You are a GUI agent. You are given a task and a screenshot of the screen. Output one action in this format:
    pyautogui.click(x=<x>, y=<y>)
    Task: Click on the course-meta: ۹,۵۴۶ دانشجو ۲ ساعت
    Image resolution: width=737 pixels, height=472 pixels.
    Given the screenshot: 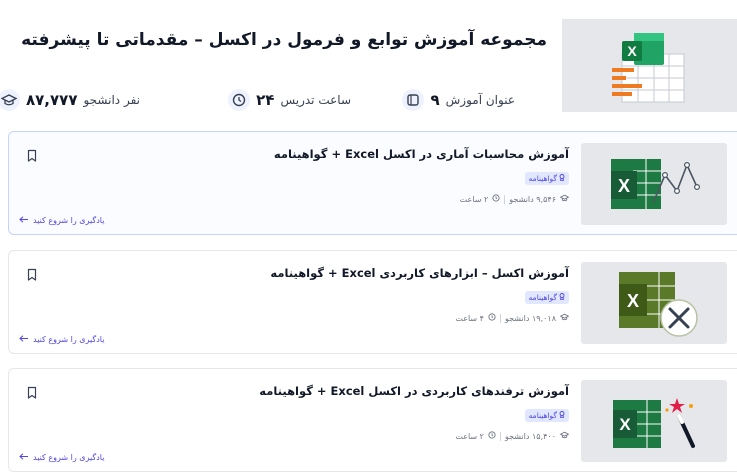 What is the action you would take?
    pyautogui.click(x=514, y=199)
    